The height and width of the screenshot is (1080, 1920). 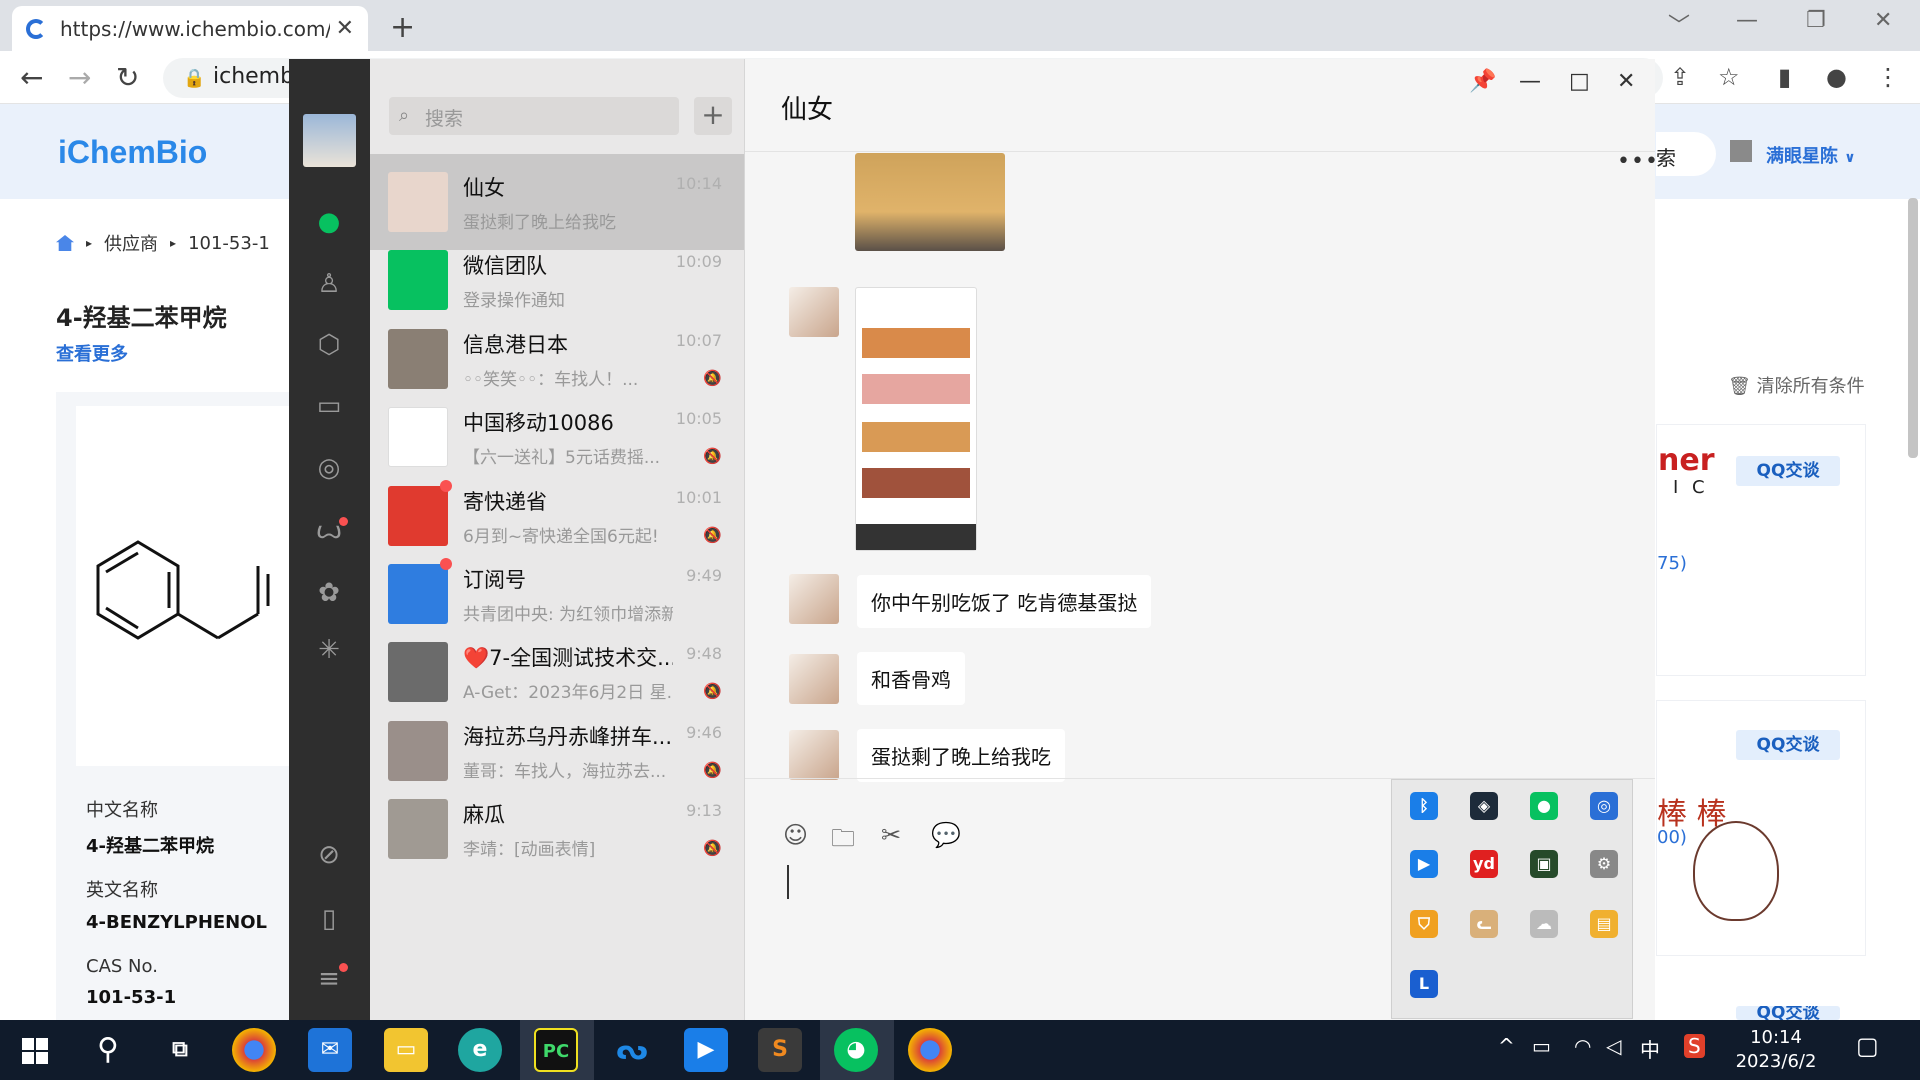 I want to click on taskbar-clock: 10:14 2023/6/2, so click(x=1776, y=1050).